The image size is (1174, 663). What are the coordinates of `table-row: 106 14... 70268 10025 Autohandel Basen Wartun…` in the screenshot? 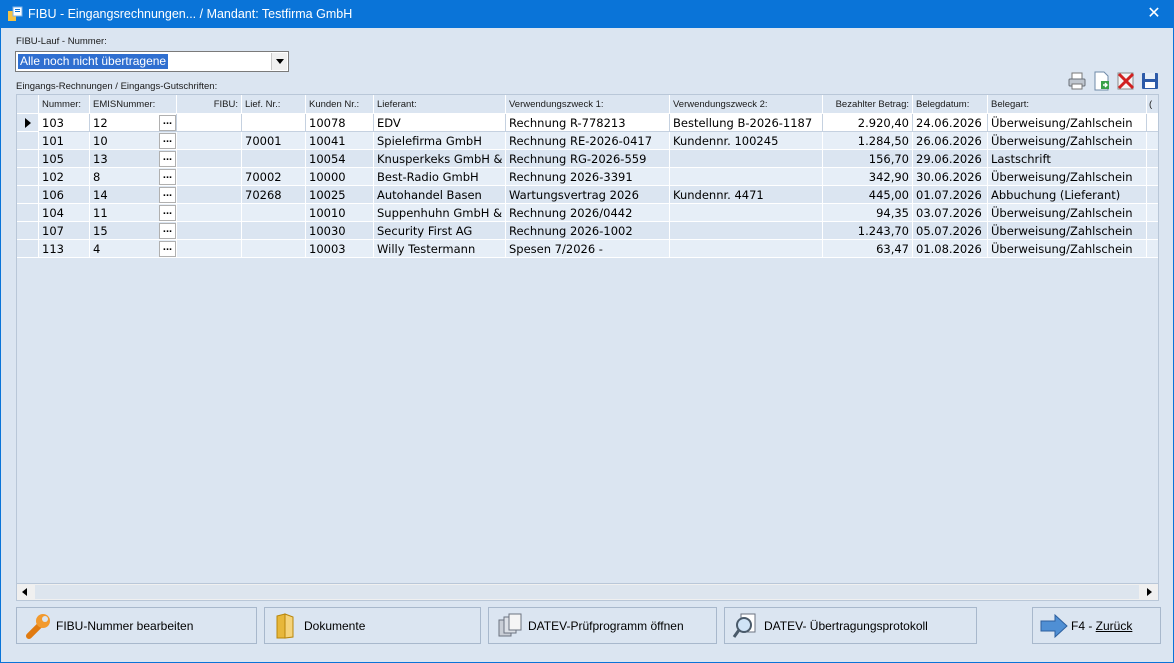 It's located at (587, 195).